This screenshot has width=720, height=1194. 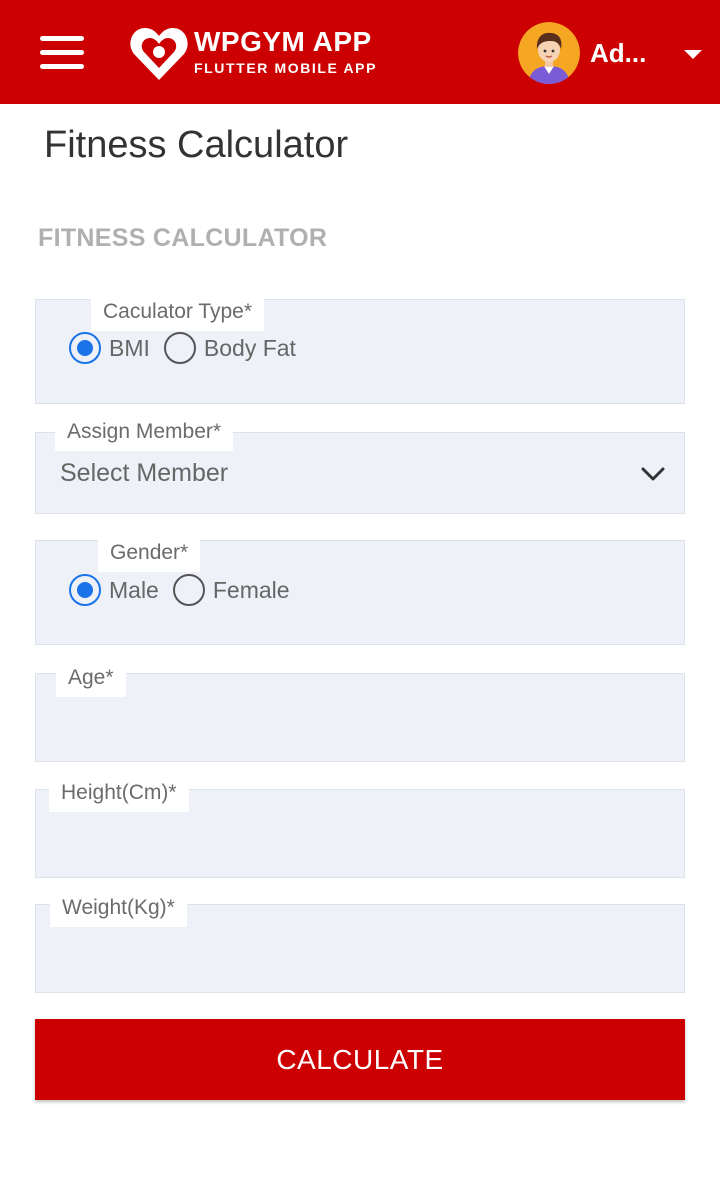 What do you see at coordinates (85, 348) in the screenshot?
I see `radio-bmi` at bounding box center [85, 348].